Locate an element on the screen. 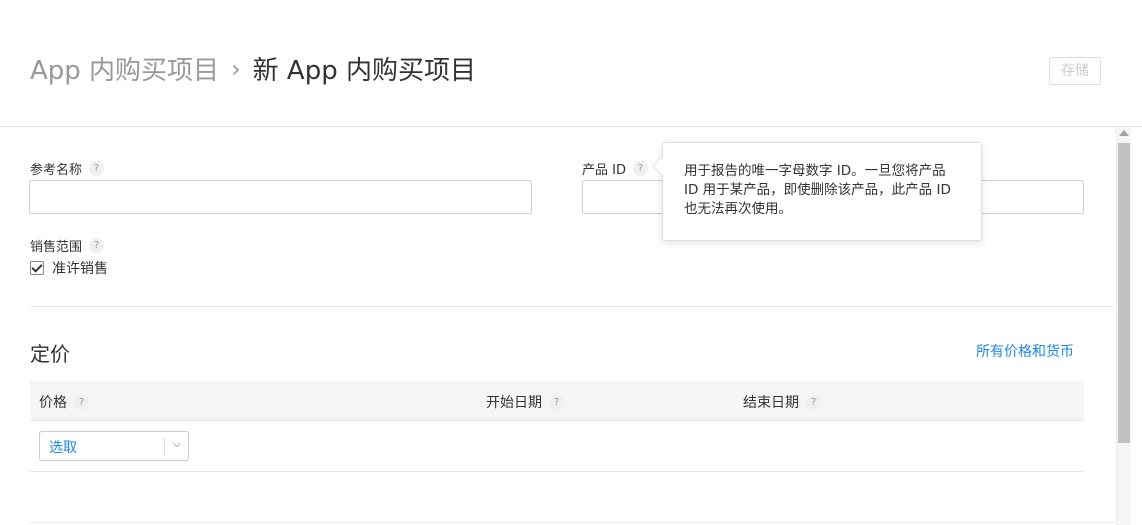 The height and width of the screenshot is (525, 1142). pricing-table-header: 价格 ? 开始日期 ? 结束日期 ? is located at coordinates (557, 401).